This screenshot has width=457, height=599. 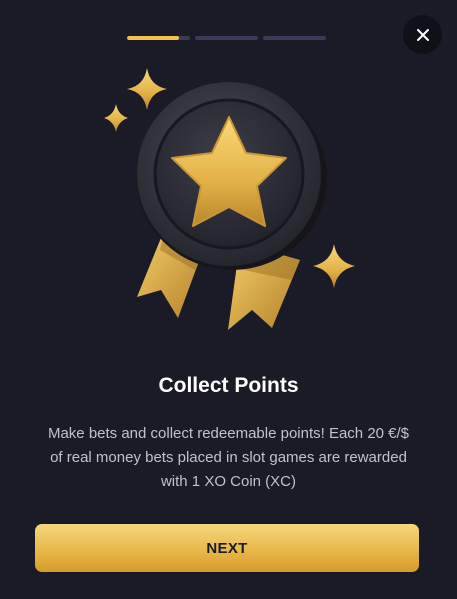 I want to click on close-button, so click(x=422, y=34).